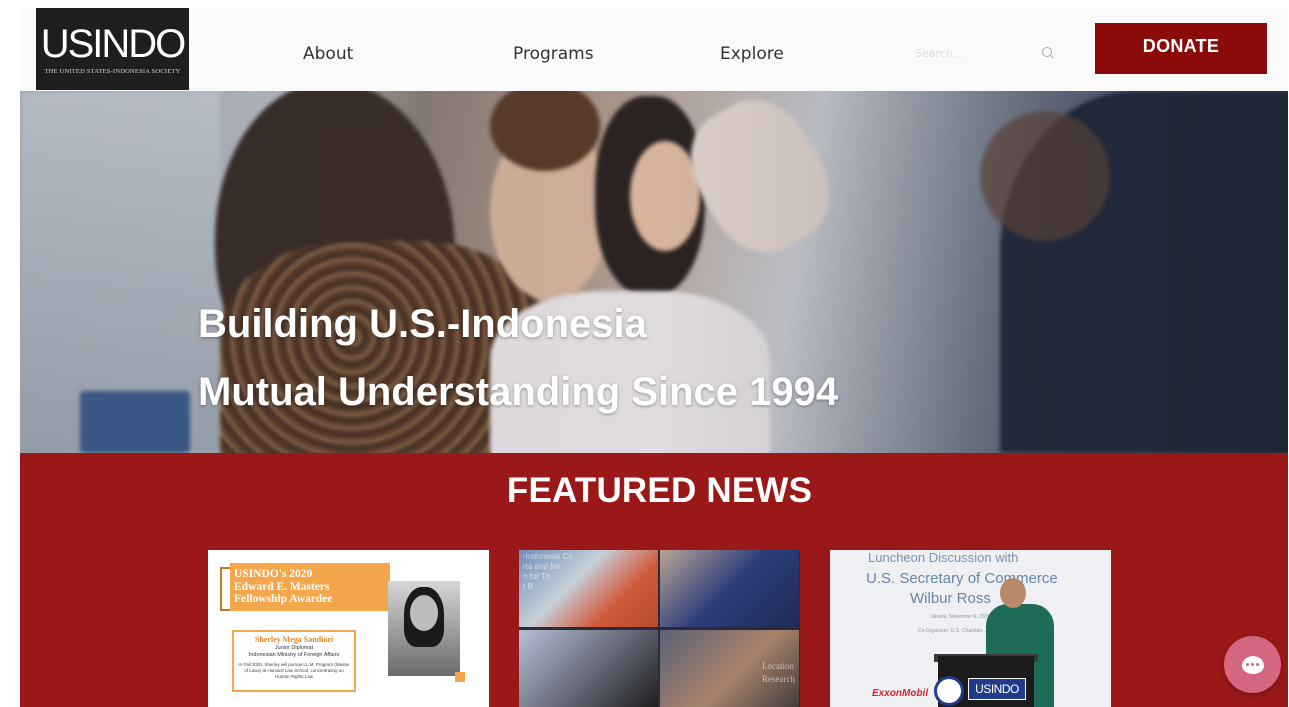 This screenshot has height=707, width=1289. I want to click on nav-programs: Programs, so click(553, 54).